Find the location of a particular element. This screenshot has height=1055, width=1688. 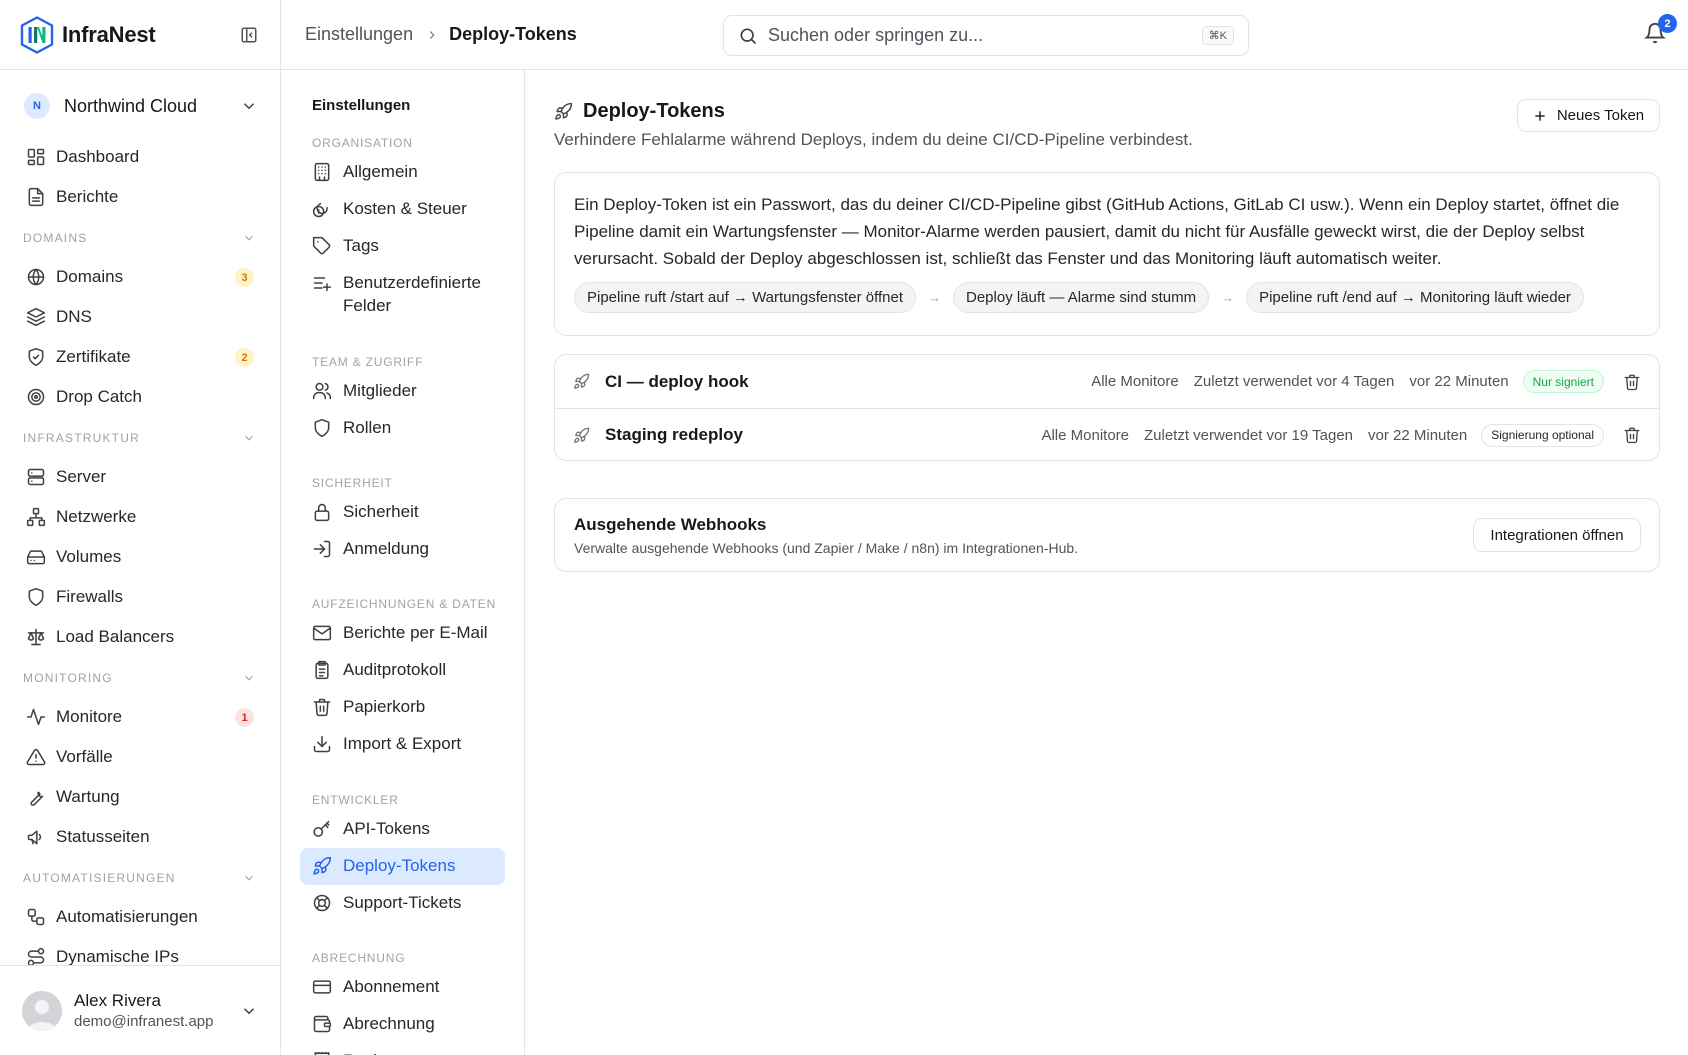

settings-nav-item-label: Abonnement is located at coordinates (391, 986).